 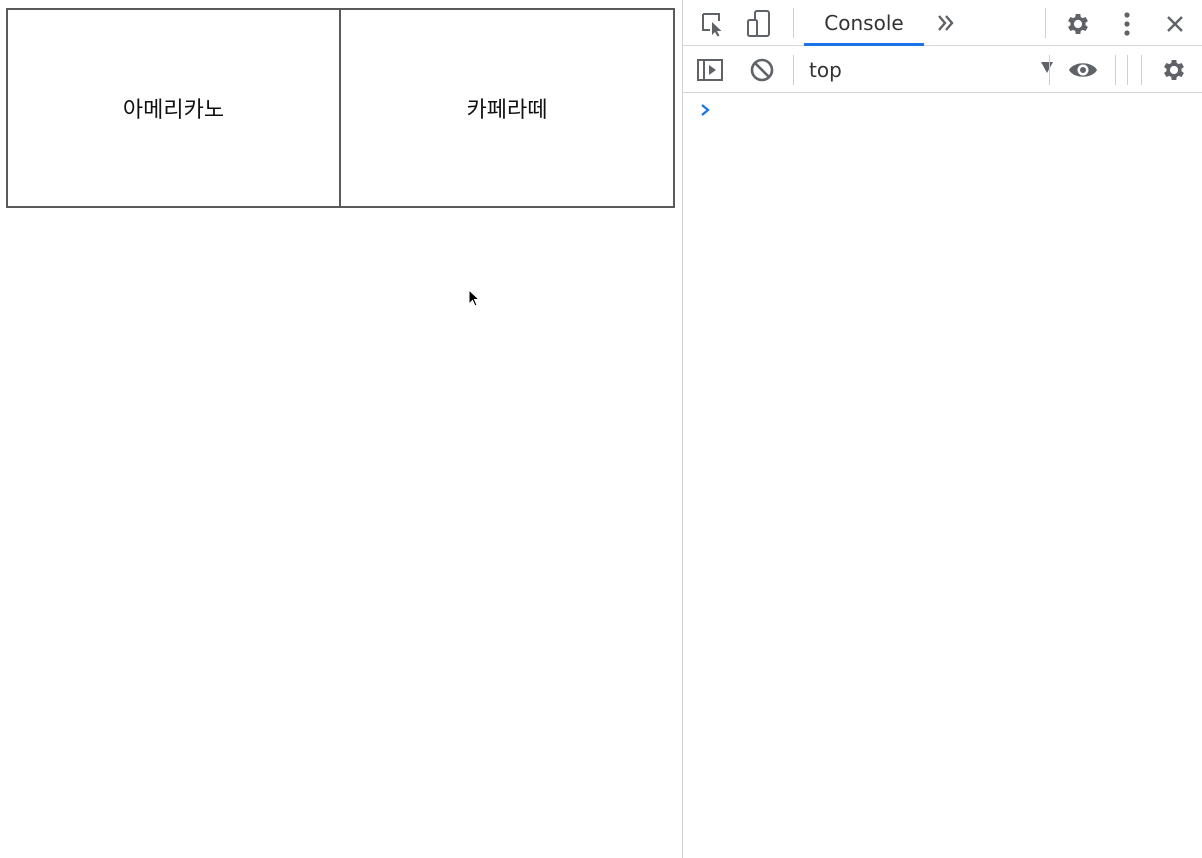 I want to click on americano-button: 아메리카노, so click(x=173, y=108).